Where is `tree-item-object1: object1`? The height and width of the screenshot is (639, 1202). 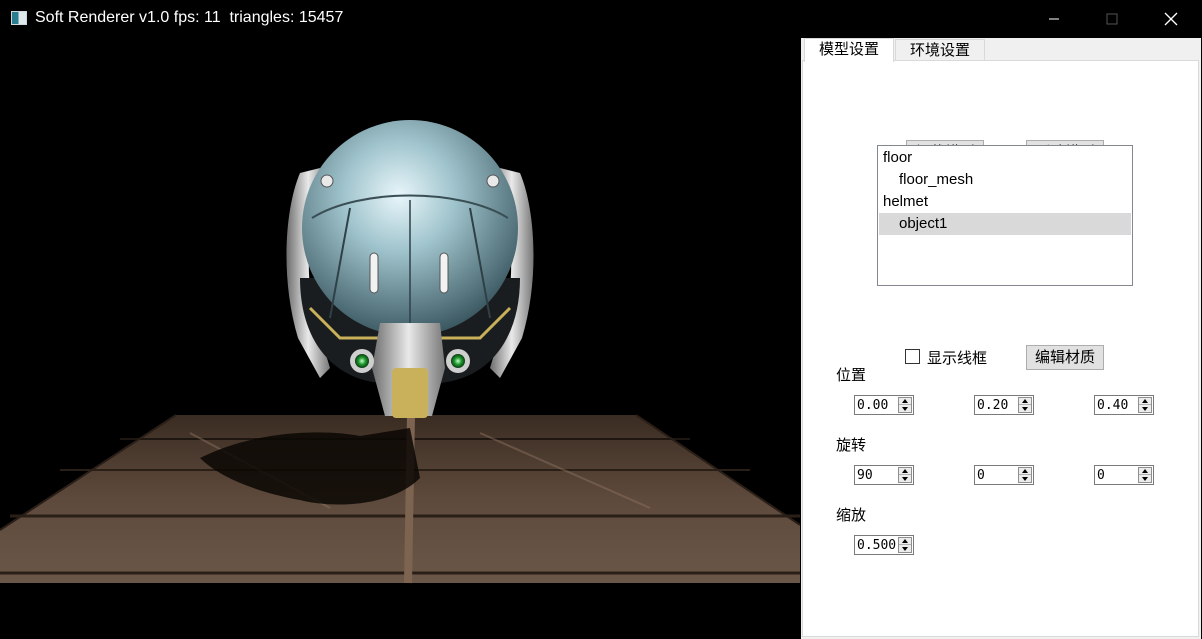
tree-item-object1: object1 is located at coordinates (1005, 224).